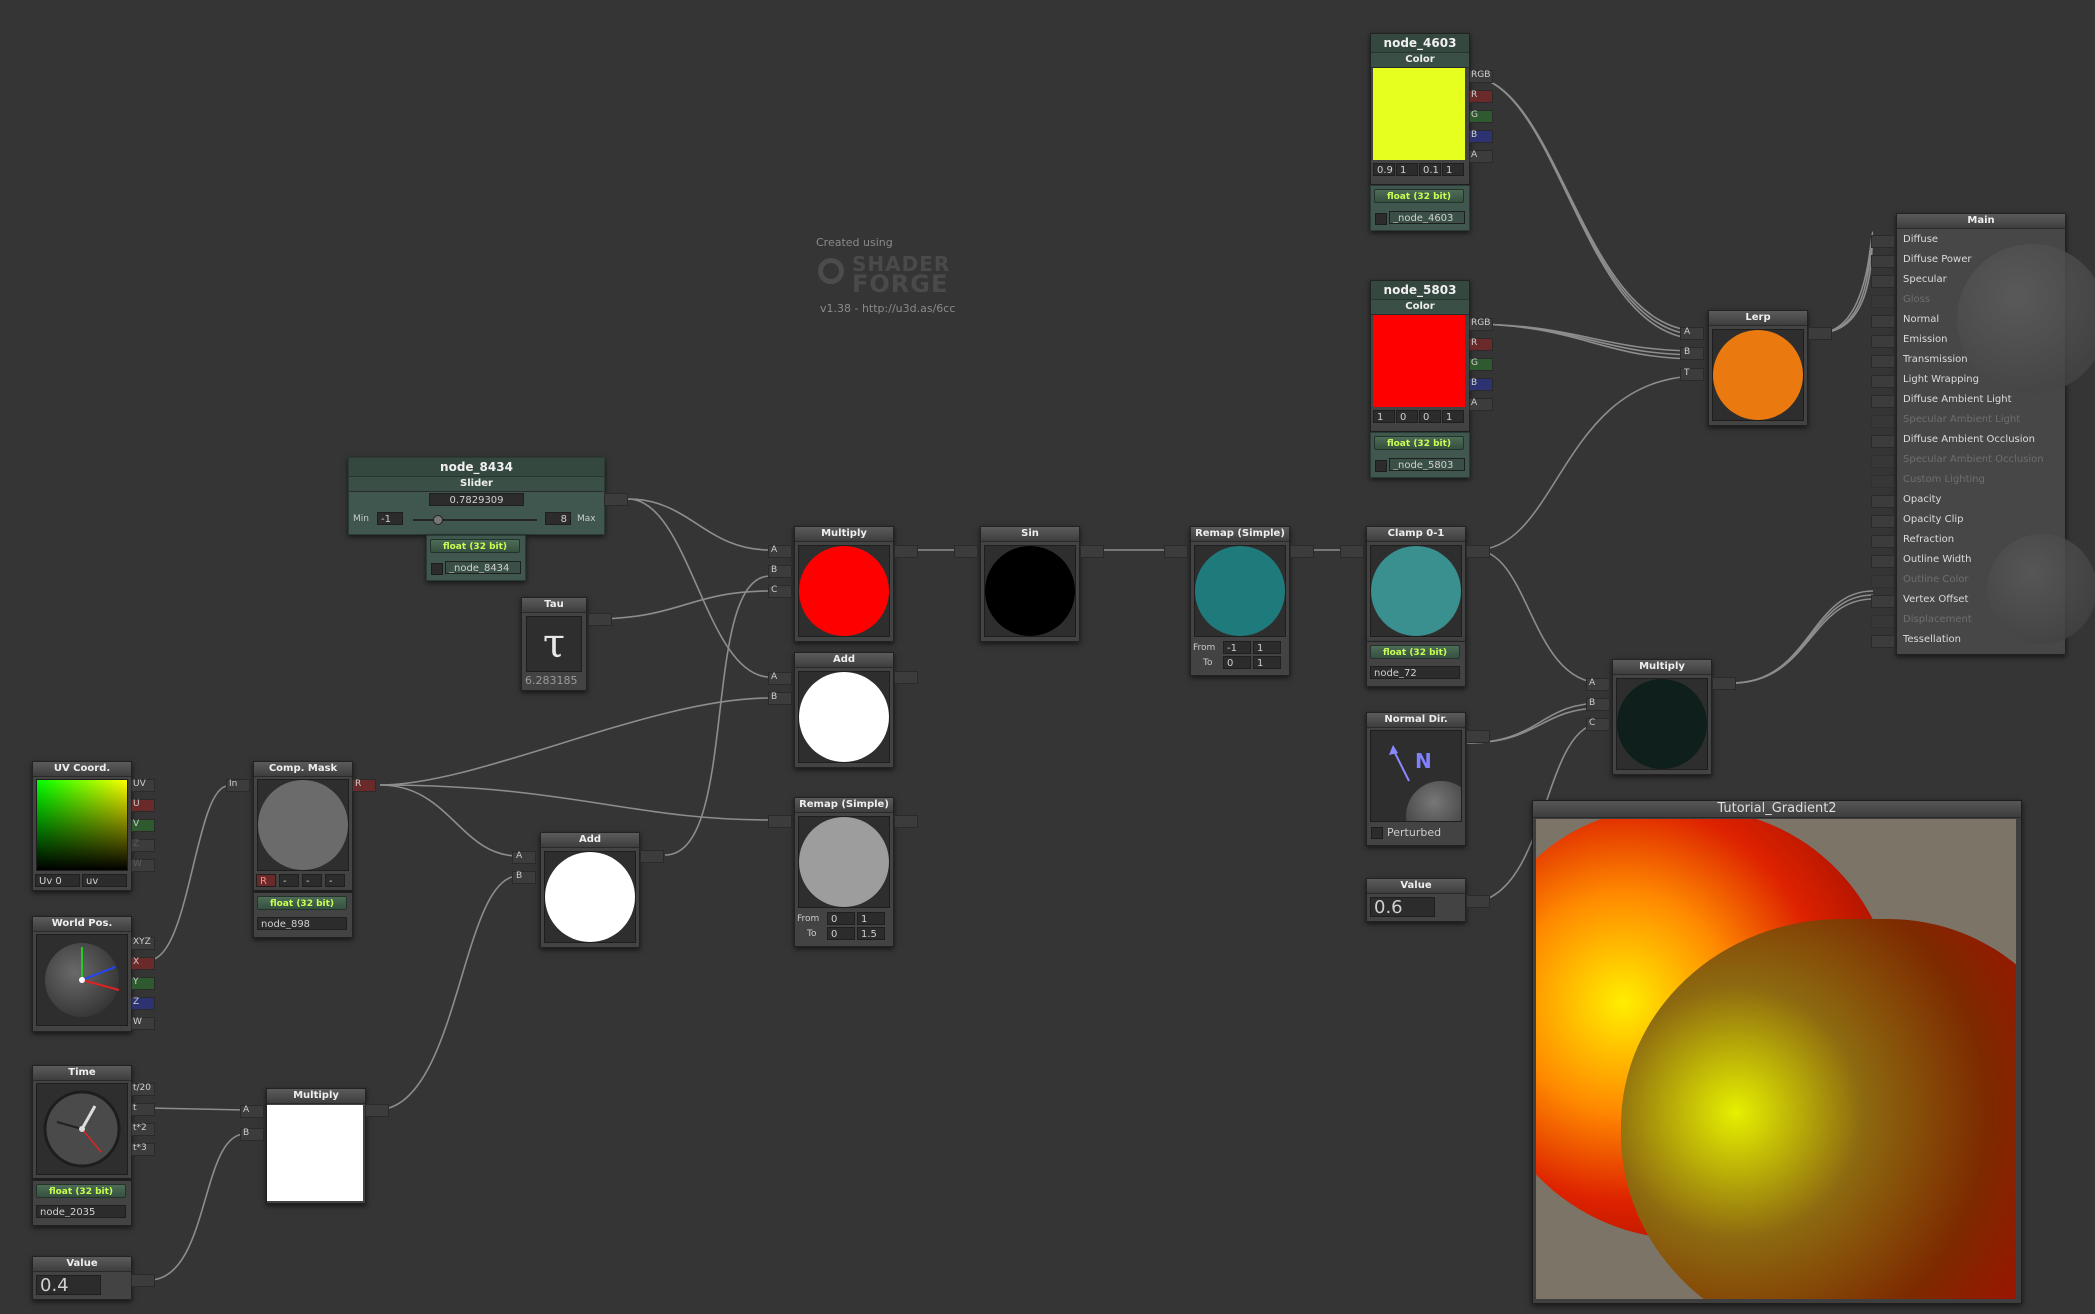 The image size is (2095, 1314). Describe the element at coordinates (1453, 416) in the screenshot. I see `color-a-field: 1` at that location.